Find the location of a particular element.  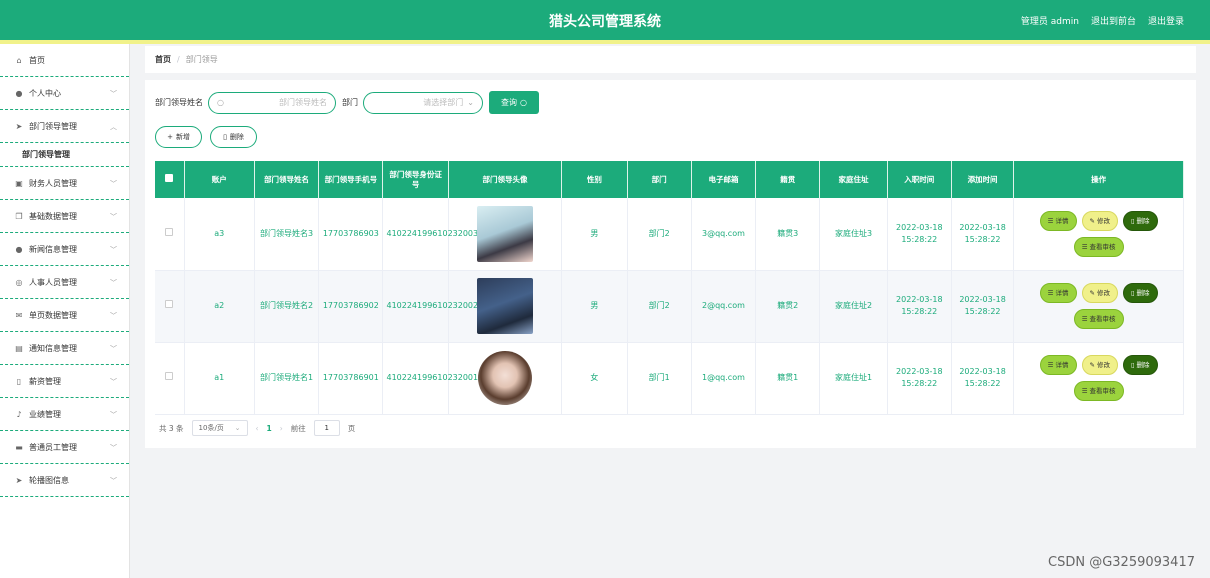

column-header: 入职时间 is located at coordinates (919, 179).